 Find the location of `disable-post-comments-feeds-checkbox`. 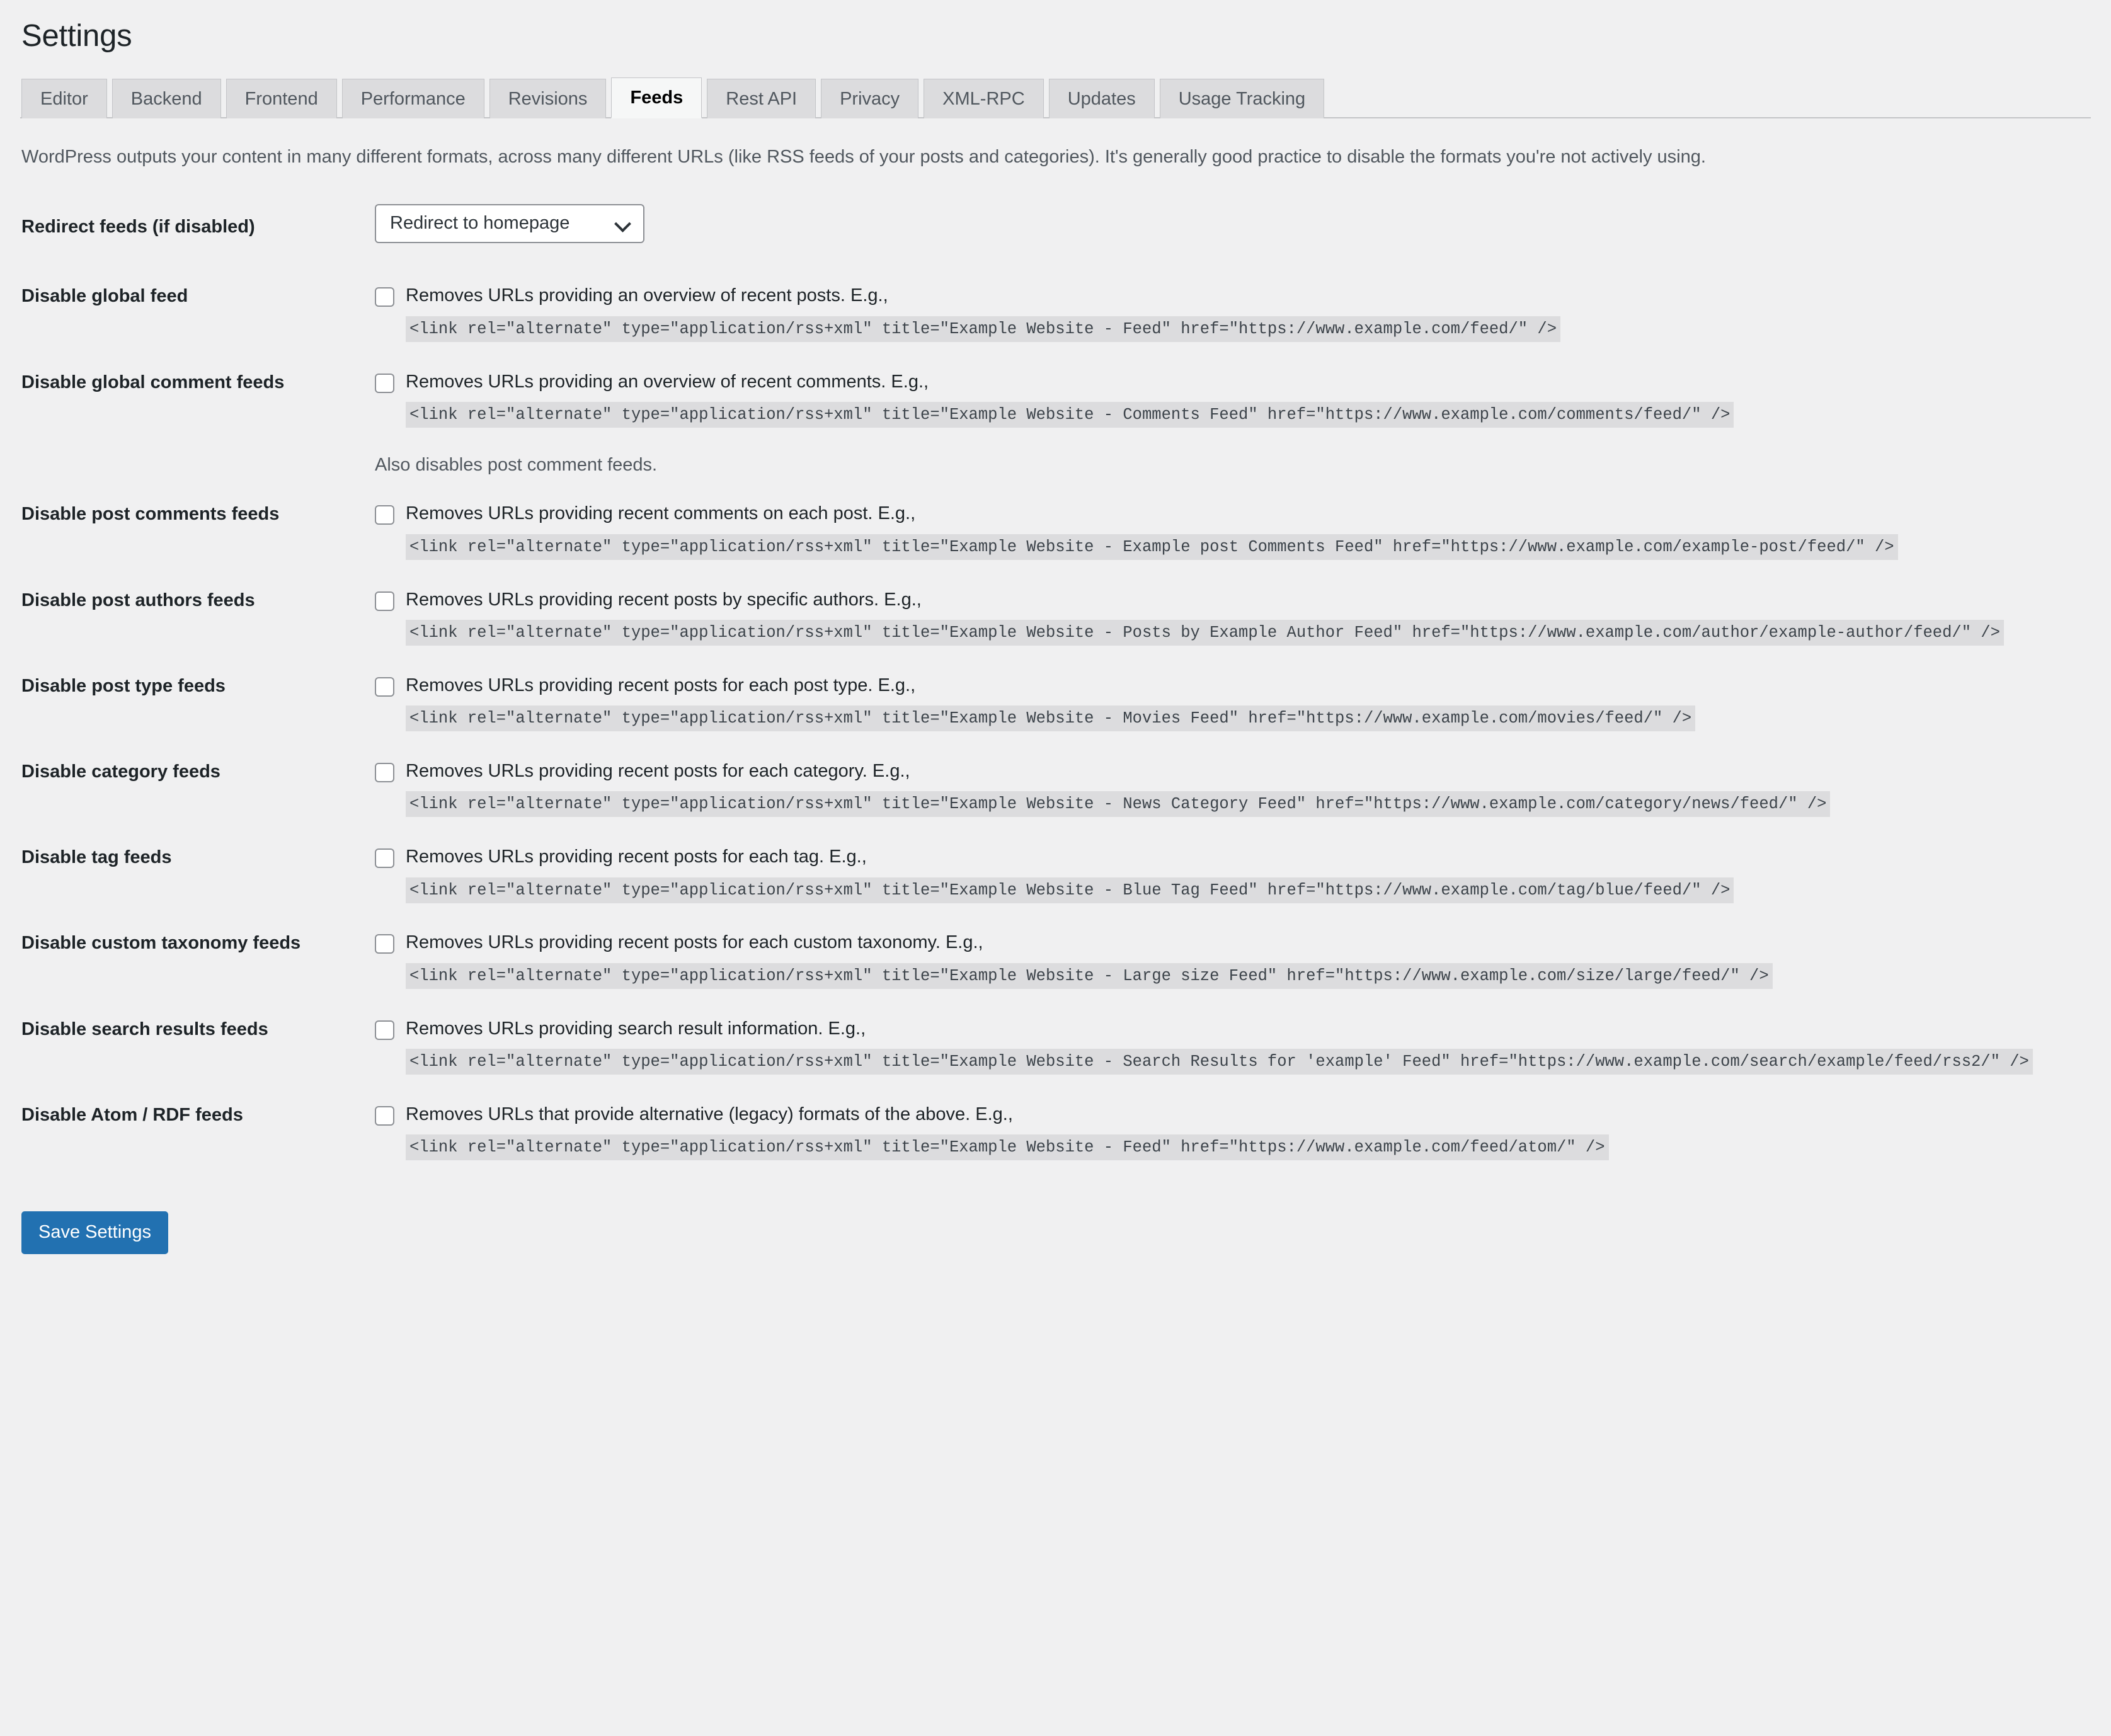

disable-post-comments-feeds-checkbox is located at coordinates (384, 515).